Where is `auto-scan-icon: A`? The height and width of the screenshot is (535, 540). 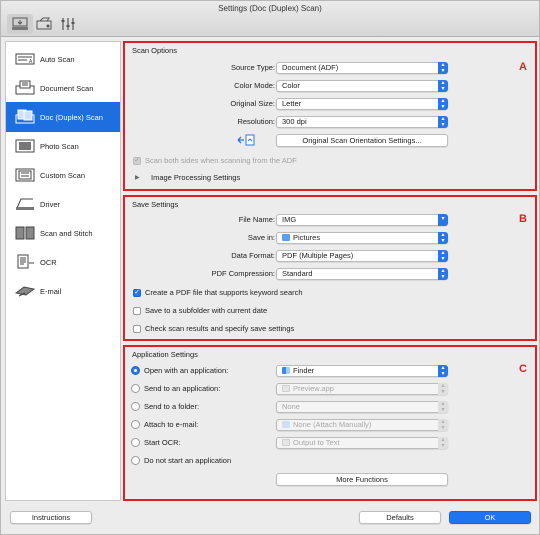 auto-scan-icon: A is located at coordinates (25, 59).